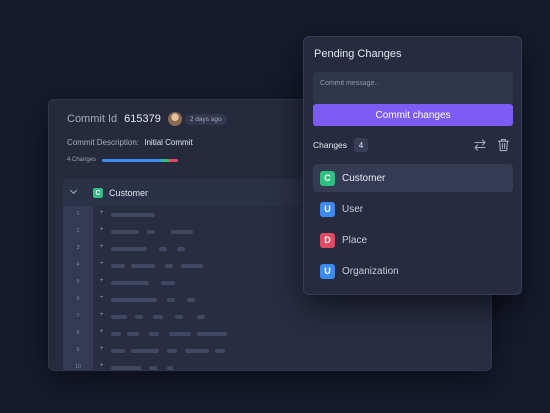 The height and width of the screenshot is (413, 550). What do you see at coordinates (413, 115) in the screenshot?
I see `commit-changes-button: Commit changes` at bounding box center [413, 115].